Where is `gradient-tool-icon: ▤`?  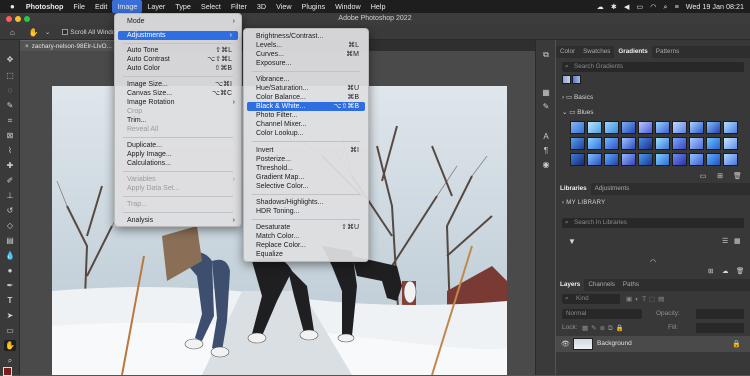 gradient-tool-icon: ▤ is located at coordinates (10, 240).